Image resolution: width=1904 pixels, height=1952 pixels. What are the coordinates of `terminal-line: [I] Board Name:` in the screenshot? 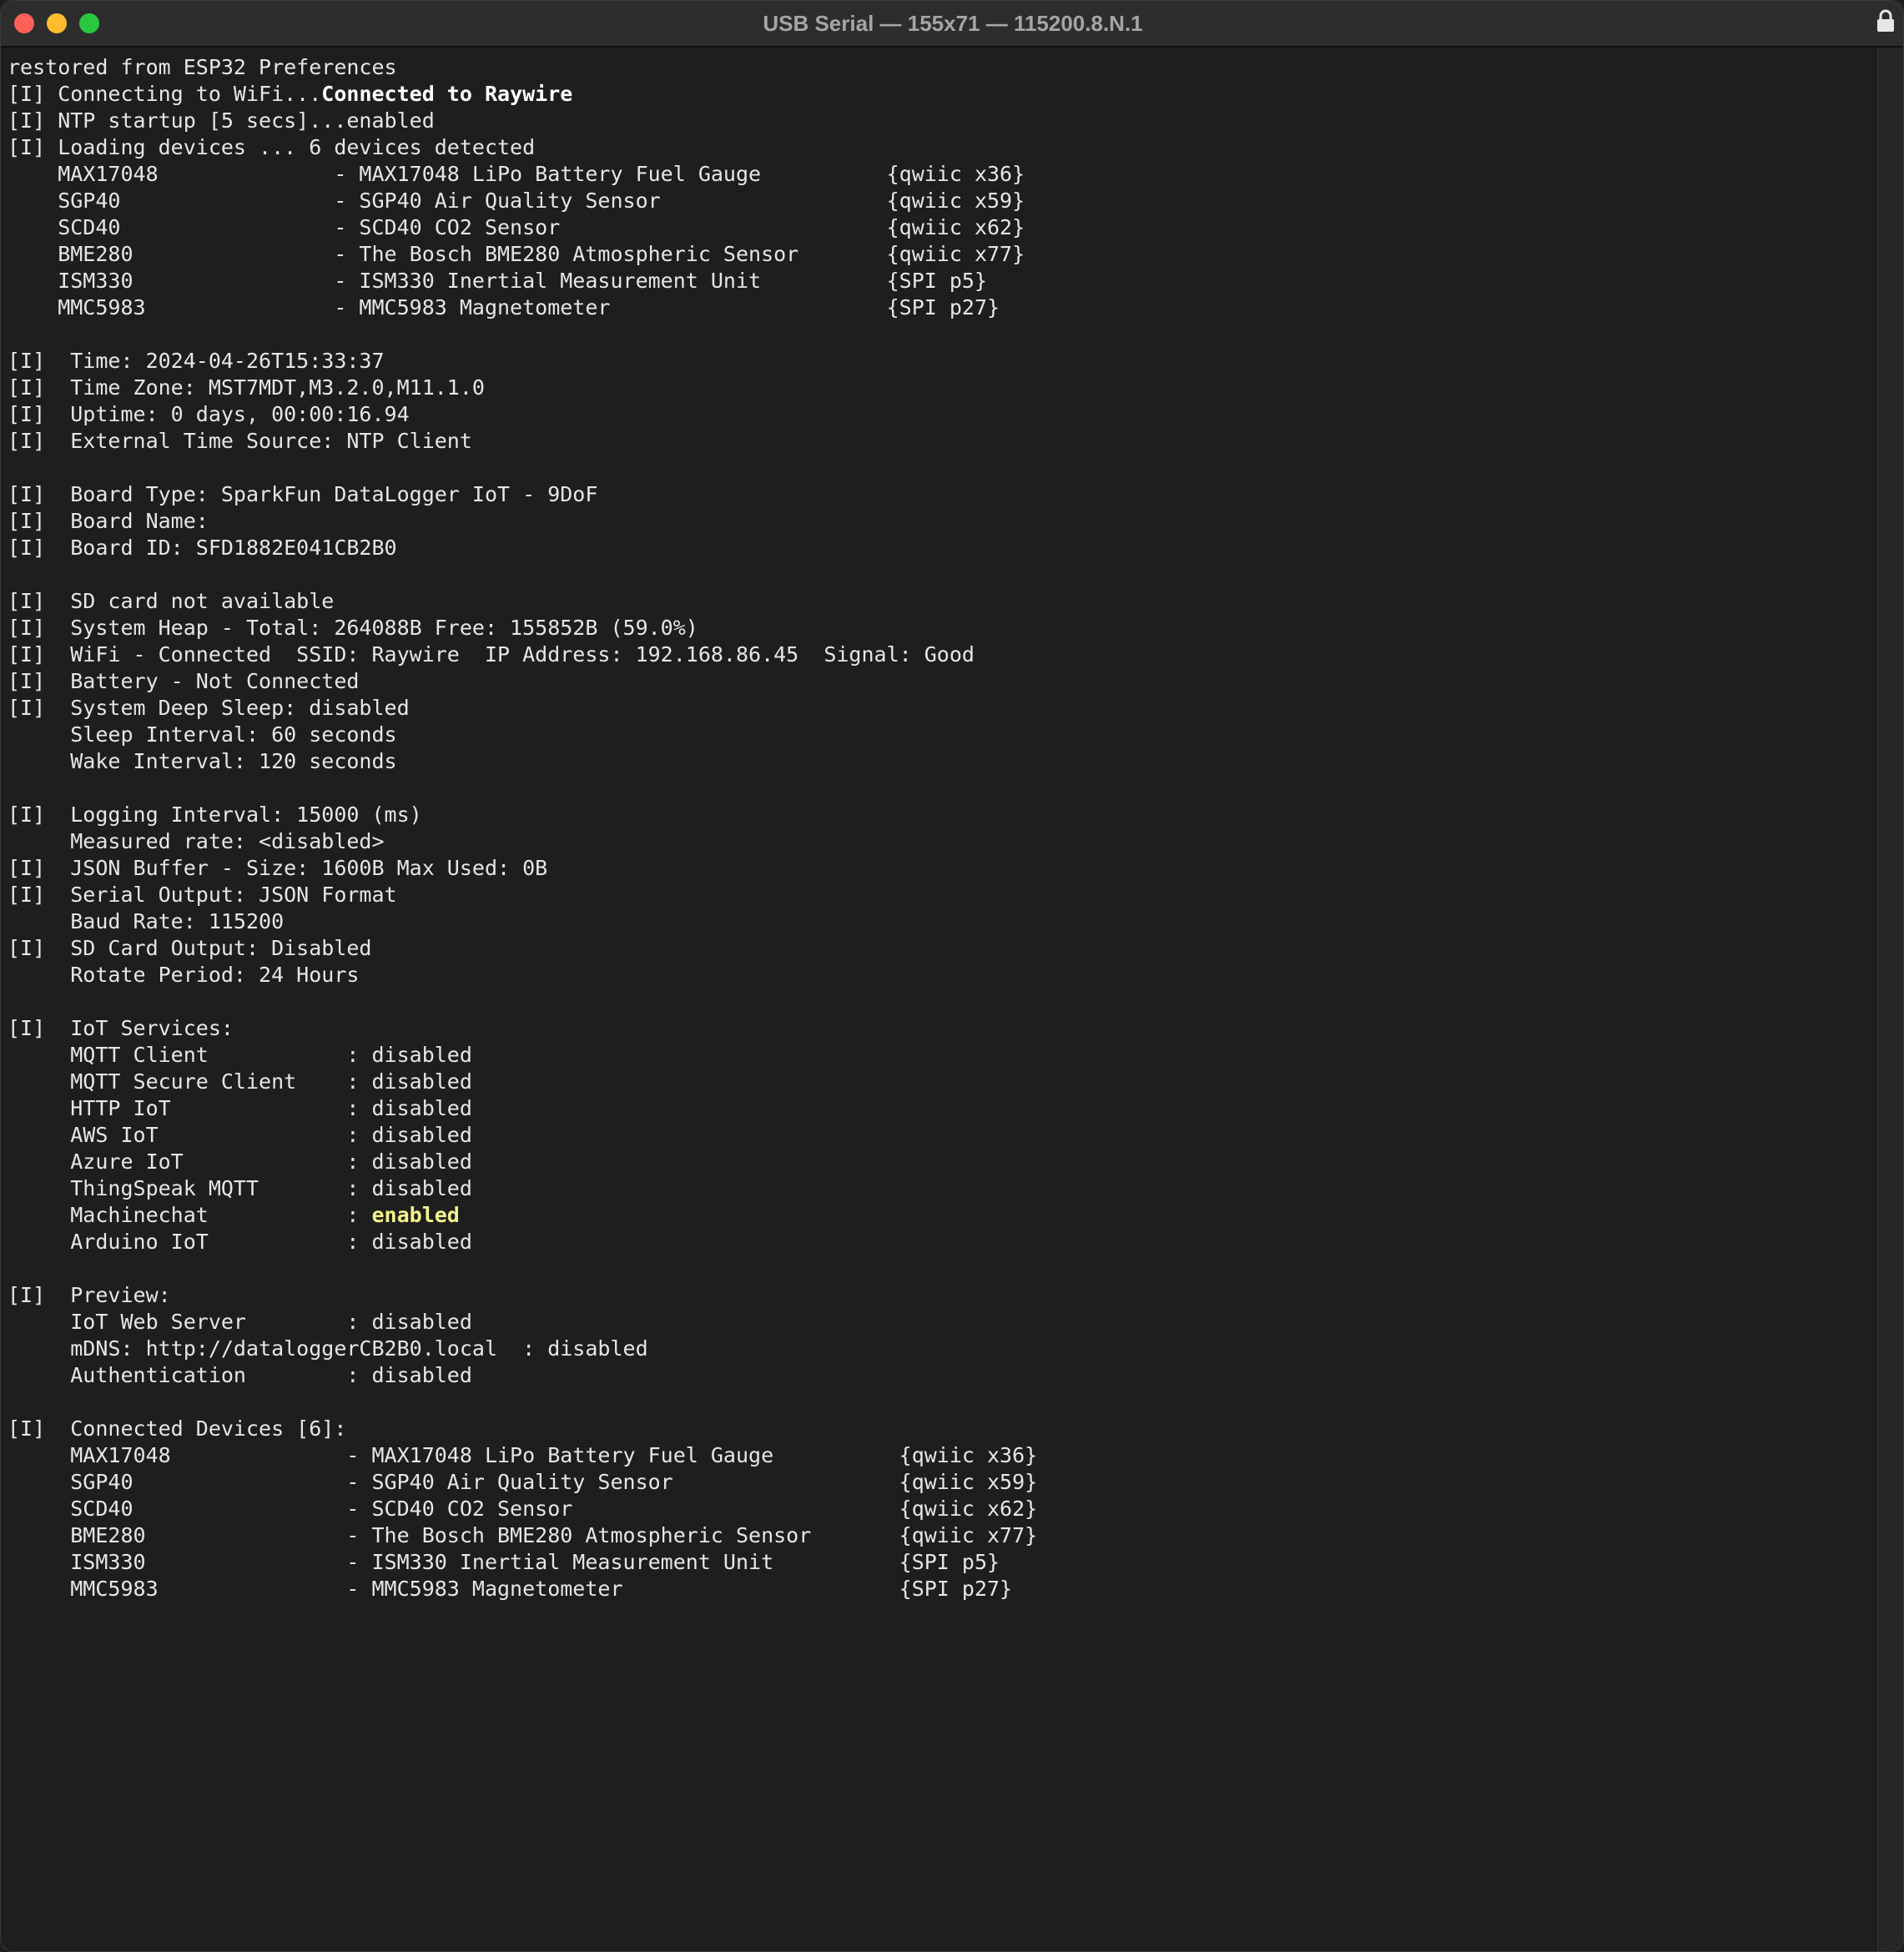 It's located at (943, 521).